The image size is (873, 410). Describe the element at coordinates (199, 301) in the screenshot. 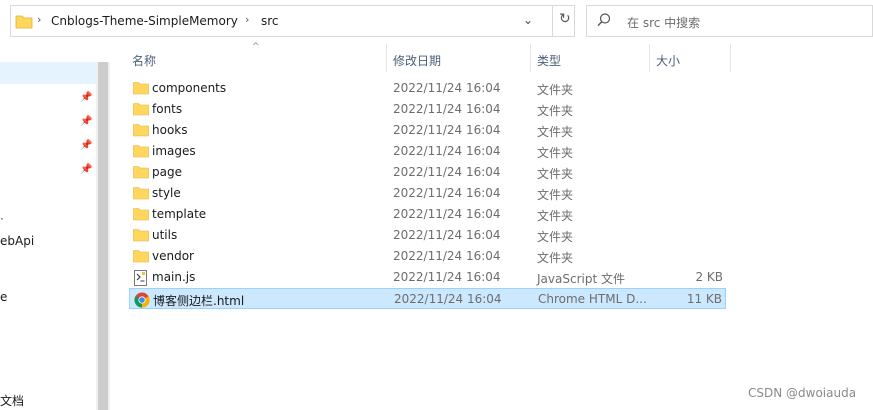

I see `file-name: 博客侧边栏.html` at that location.